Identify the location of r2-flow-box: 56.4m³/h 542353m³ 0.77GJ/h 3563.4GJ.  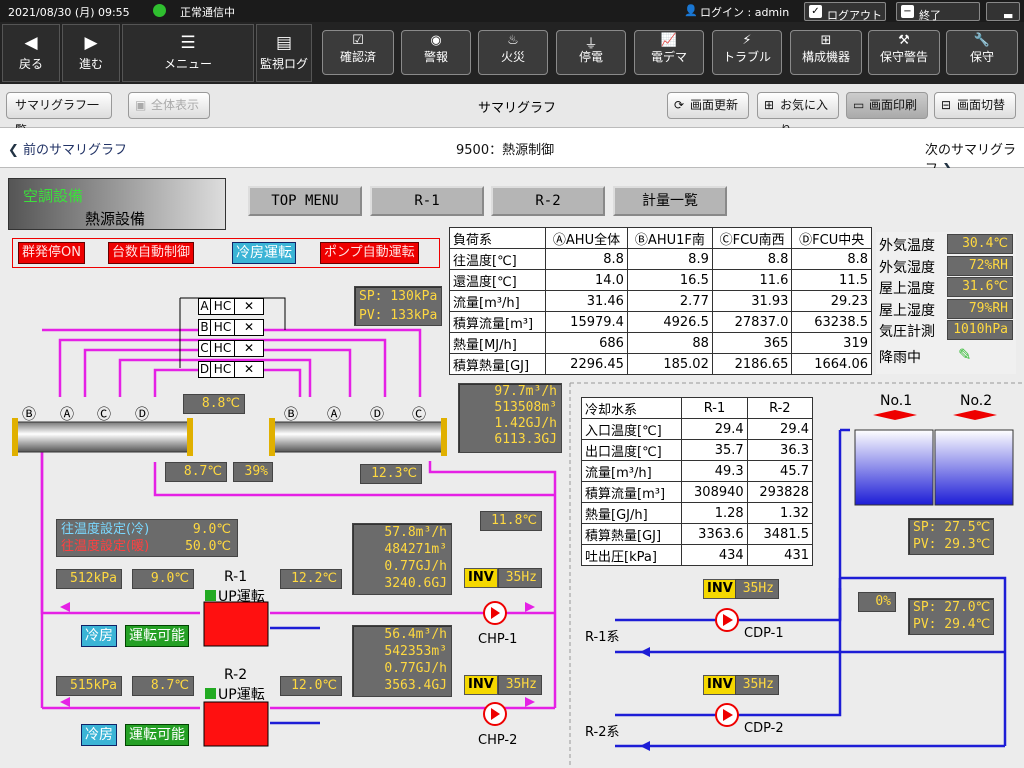
(402, 661).